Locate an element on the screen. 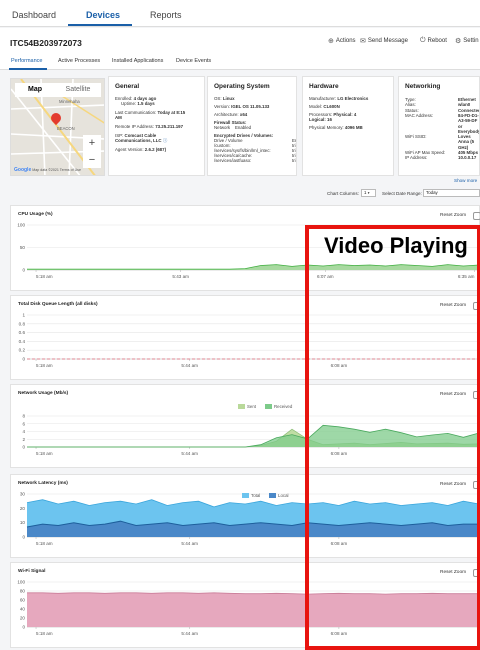 The width and height of the screenshot is (480, 650). memory-row: Physical Memory: 4096 MB is located at coordinates (336, 127).